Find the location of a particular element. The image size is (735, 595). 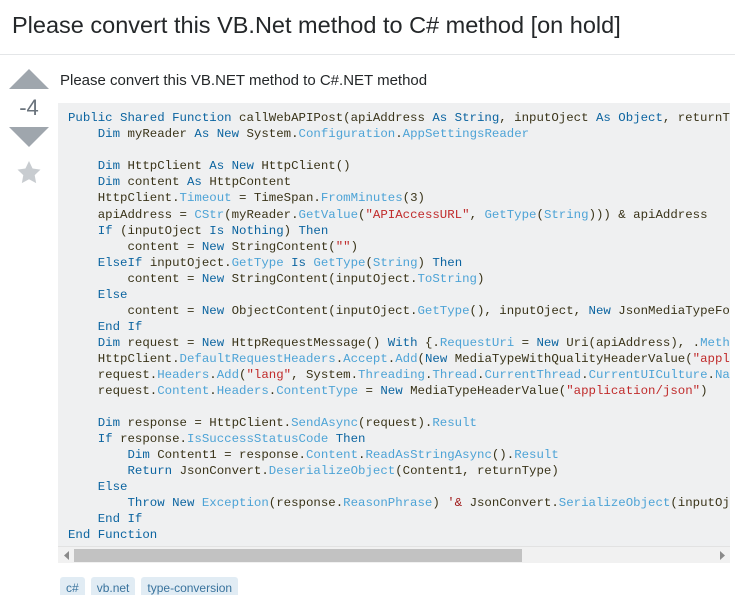

tag-c#: c# is located at coordinates (72, 586).